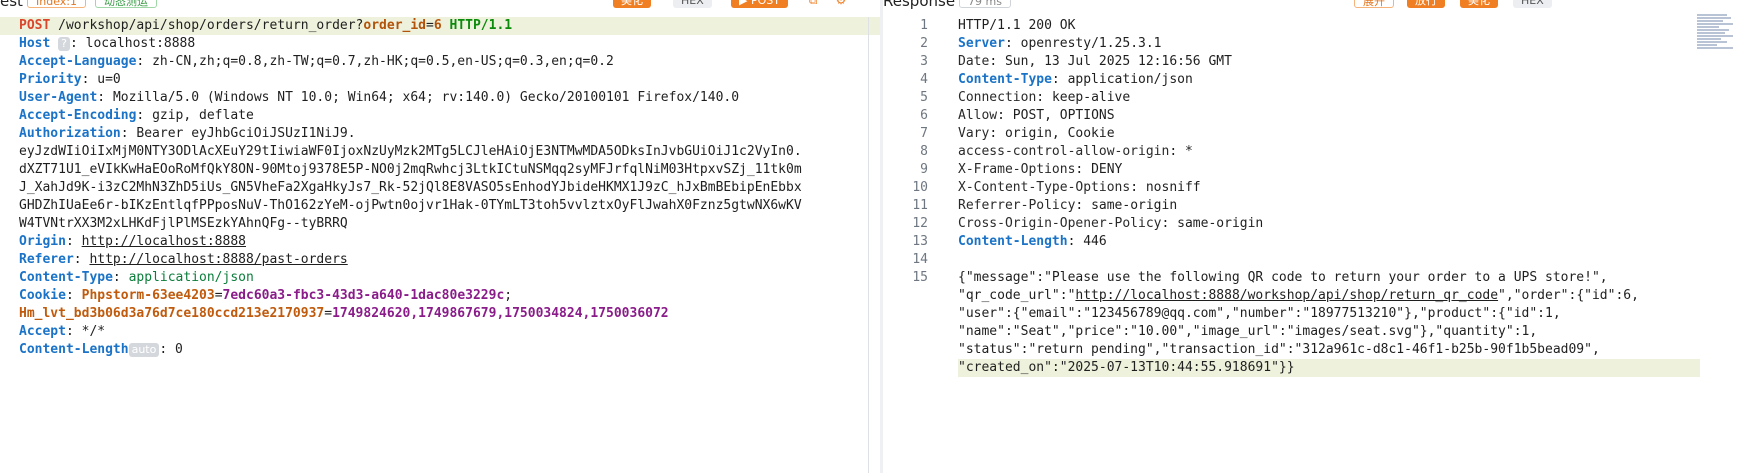 This screenshot has width=1742, height=473. What do you see at coordinates (924, 169) in the screenshot?
I see `line-number: 9` at bounding box center [924, 169].